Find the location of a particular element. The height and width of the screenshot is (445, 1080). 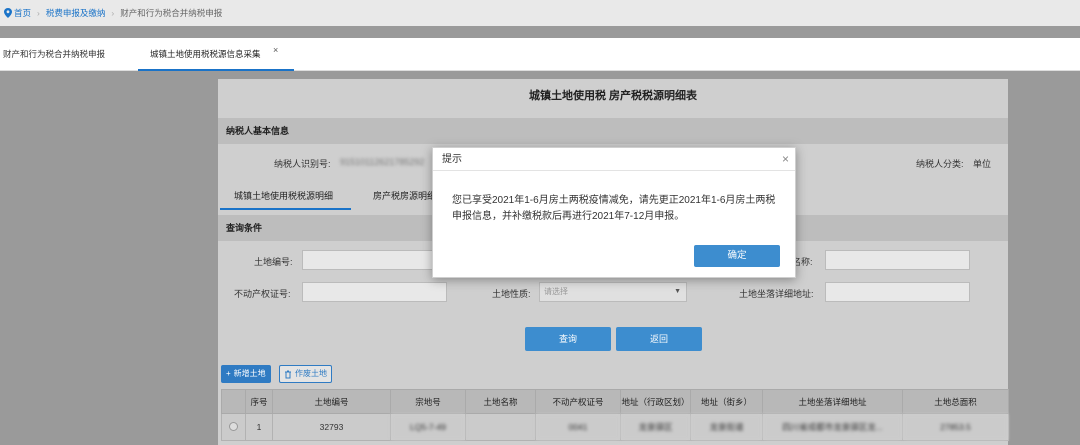

land-nature-placeholder: 请选择 is located at coordinates (556, 291).